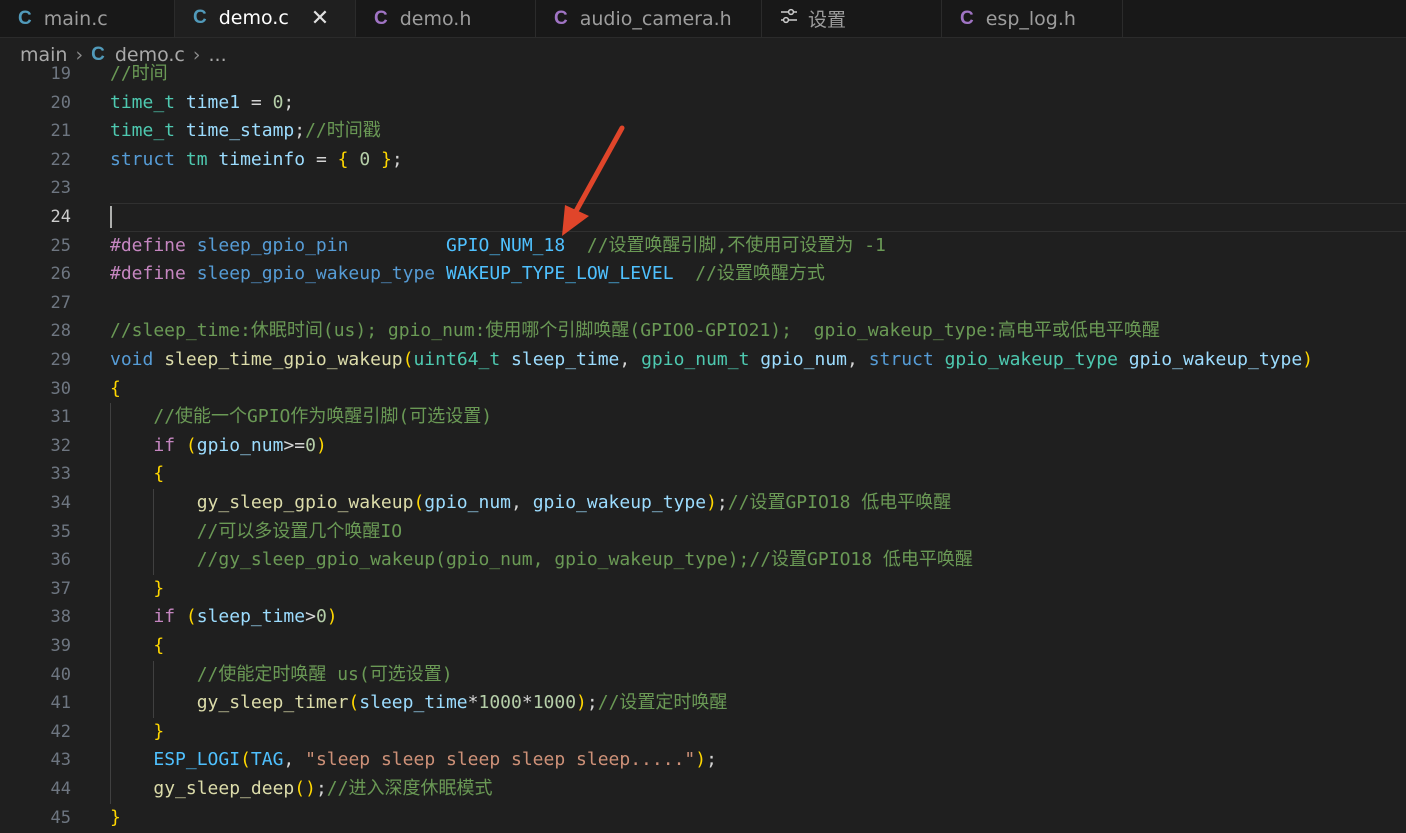 Image resolution: width=1406 pixels, height=833 pixels. What do you see at coordinates (240, 445) in the screenshot?
I see `code-text: if (gpio_num>=0)` at bounding box center [240, 445].